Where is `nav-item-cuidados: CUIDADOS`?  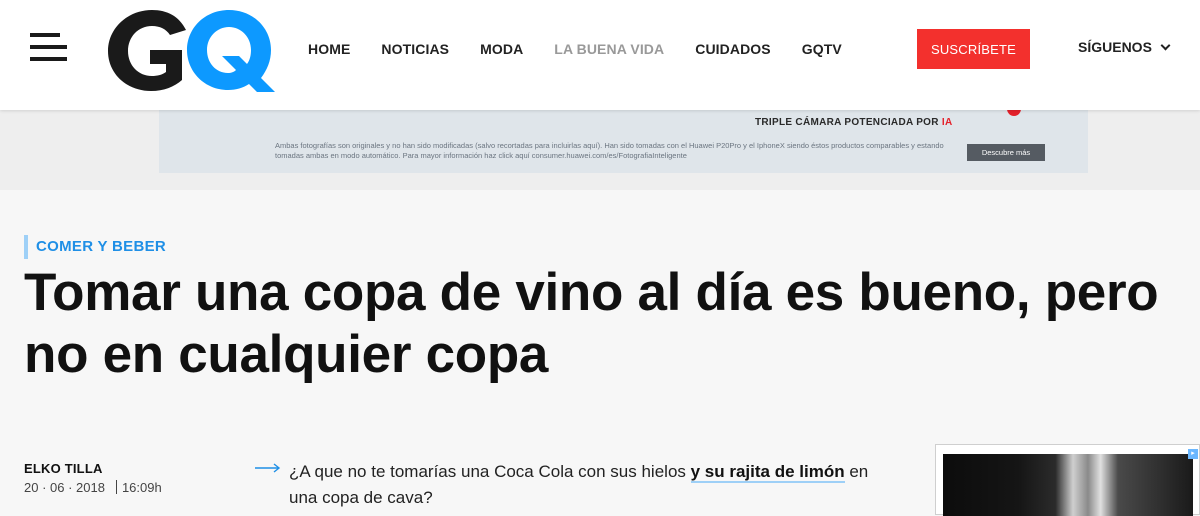 nav-item-cuidados: CUIDADOS is located at coordinates (732, 49).